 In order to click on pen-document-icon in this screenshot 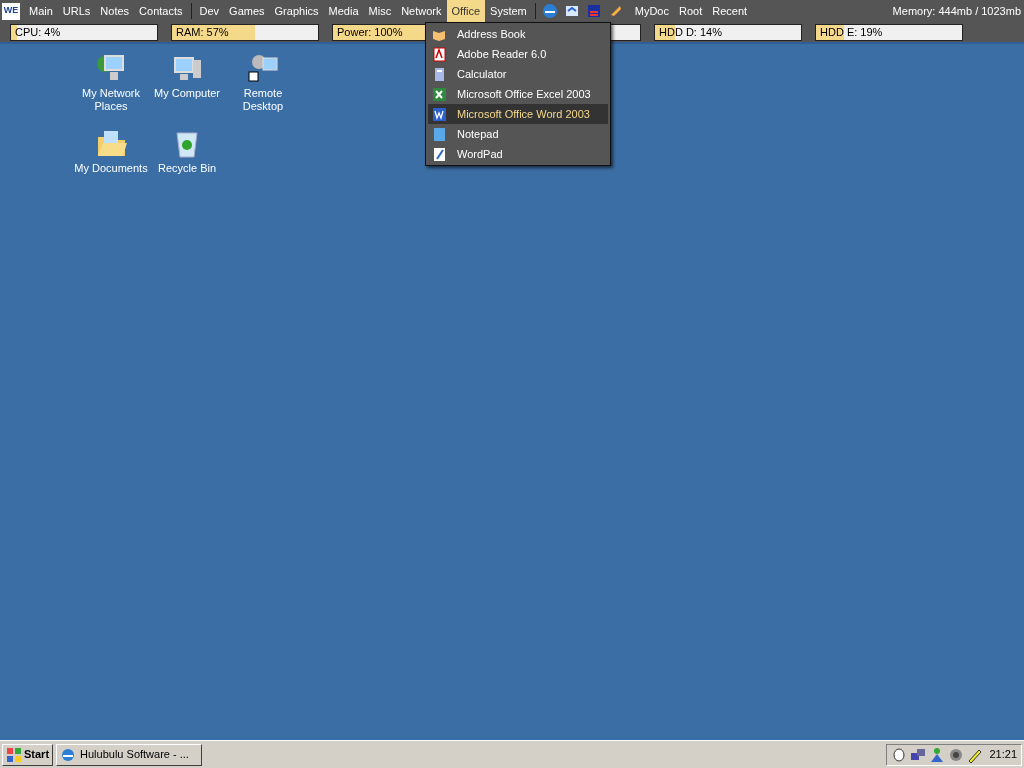, I will do `click(439, 154)`.